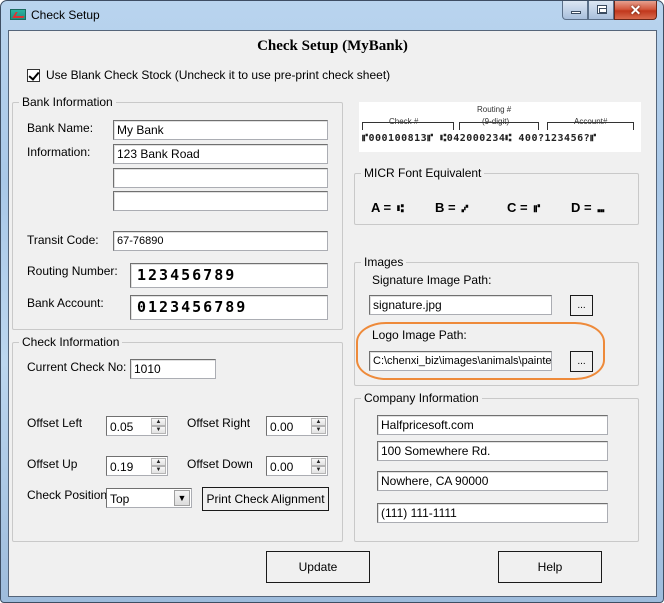 Image resolution: width=664 pixels, height=603 pixels. I want to click on information-label: Information:, so click(59, 152).